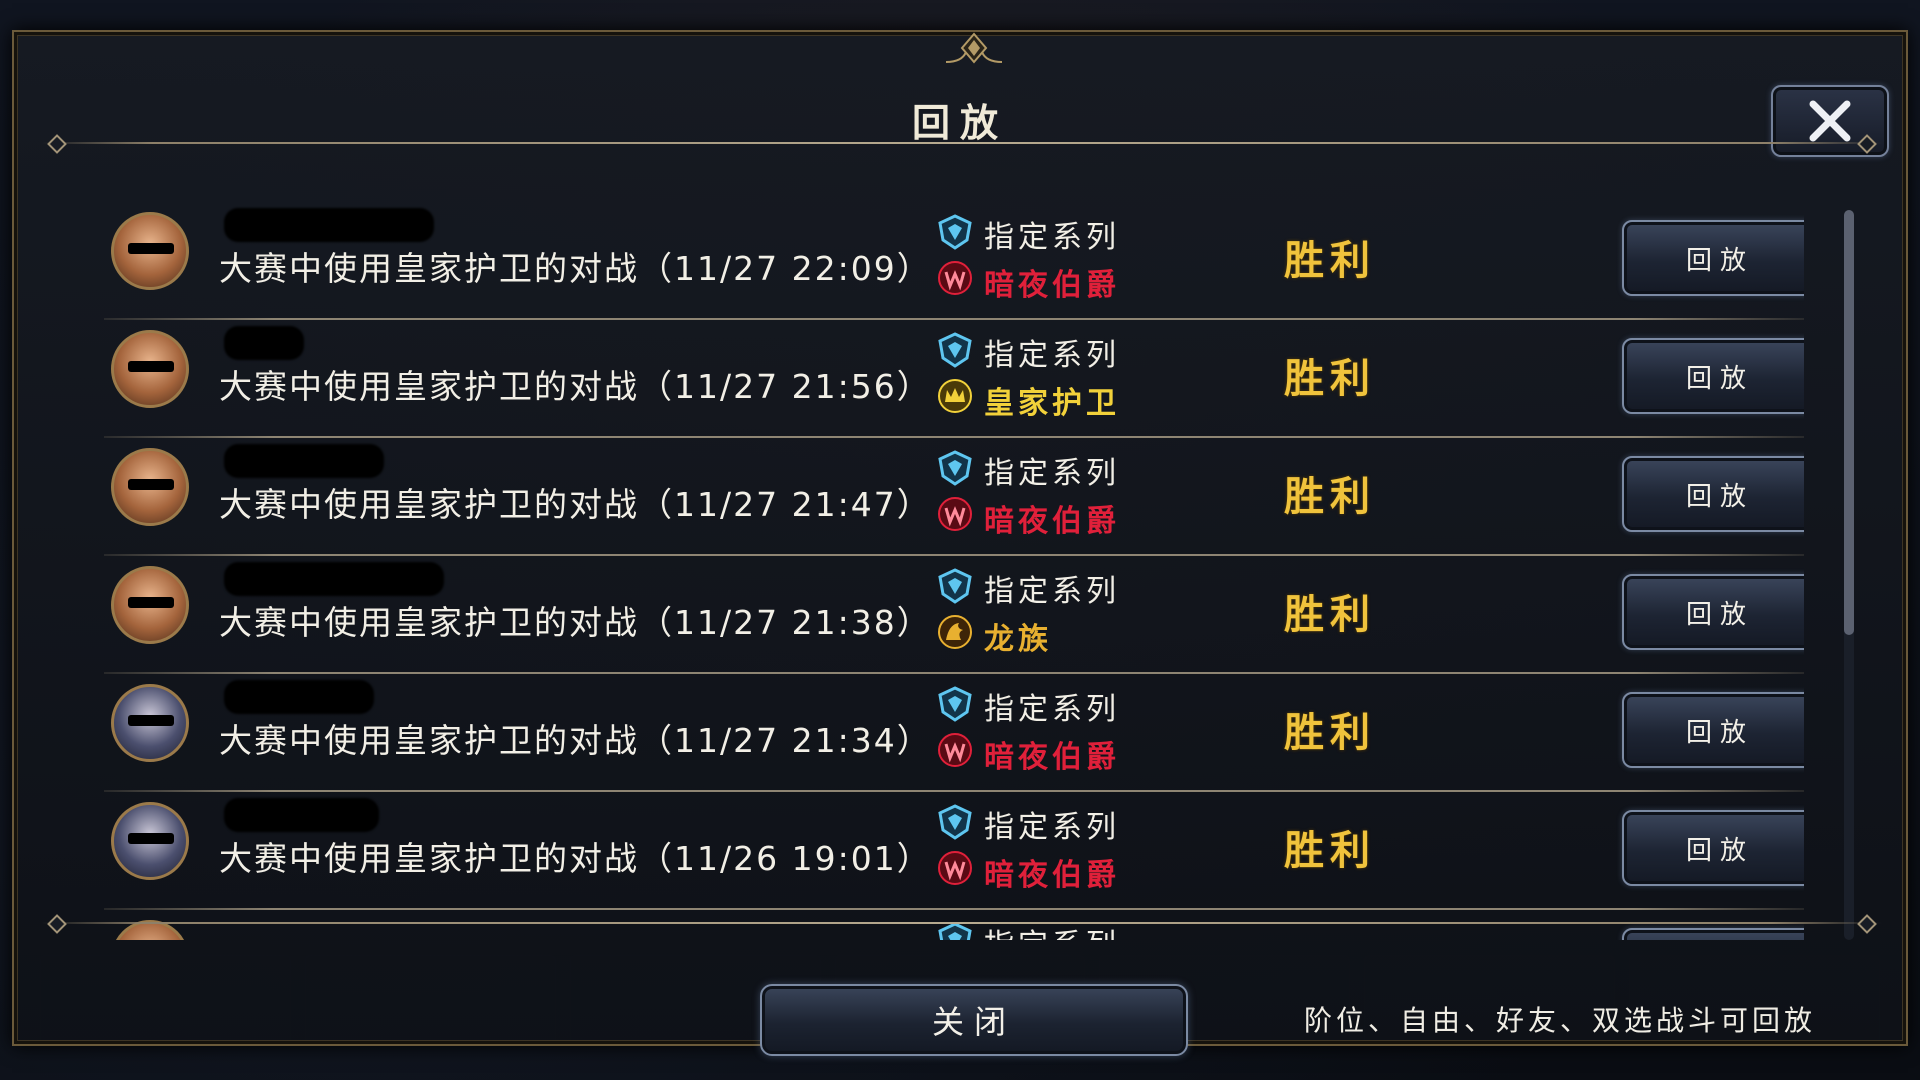 This screenshot has height=1080, width=1920. Describe the element at coordinates (959, 123) in the screenshot. I see `dialog-title: 回放` at that location.